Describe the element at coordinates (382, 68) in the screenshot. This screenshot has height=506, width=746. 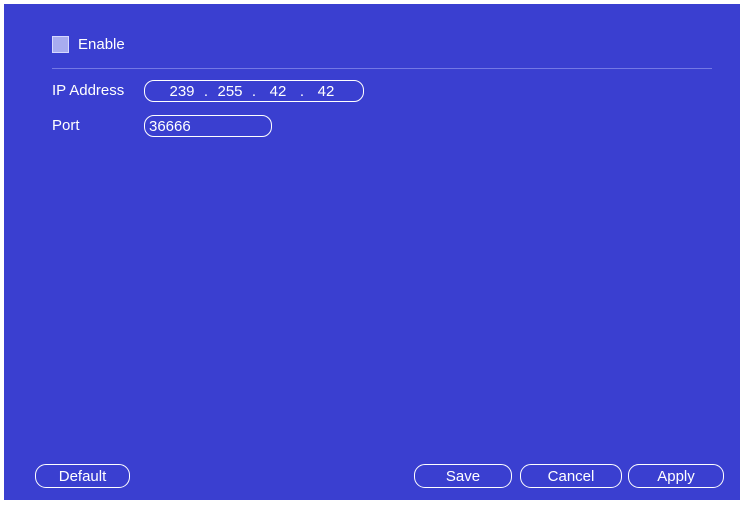
I see `section-divider` at that location.